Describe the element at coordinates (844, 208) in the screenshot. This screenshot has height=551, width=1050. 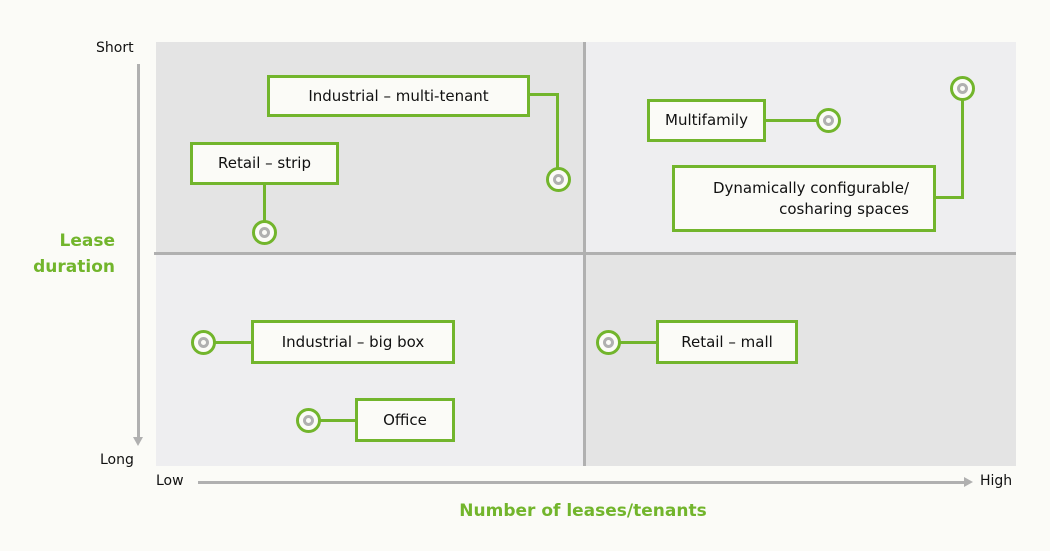
I see `item-label-line2: cosharing spaces` at that location.